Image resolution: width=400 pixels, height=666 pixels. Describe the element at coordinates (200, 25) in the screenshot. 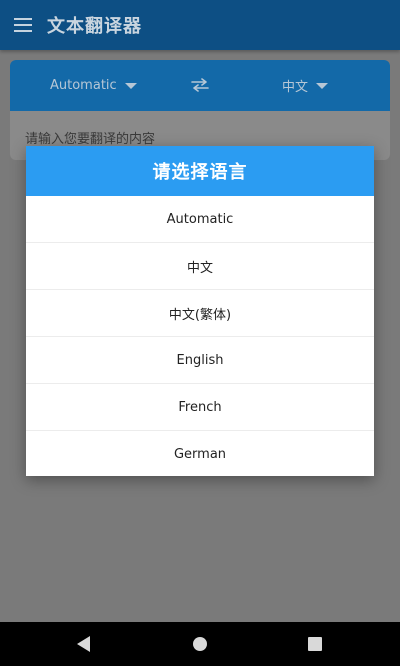

I see `app-bar: 文本翻译器` at that location.